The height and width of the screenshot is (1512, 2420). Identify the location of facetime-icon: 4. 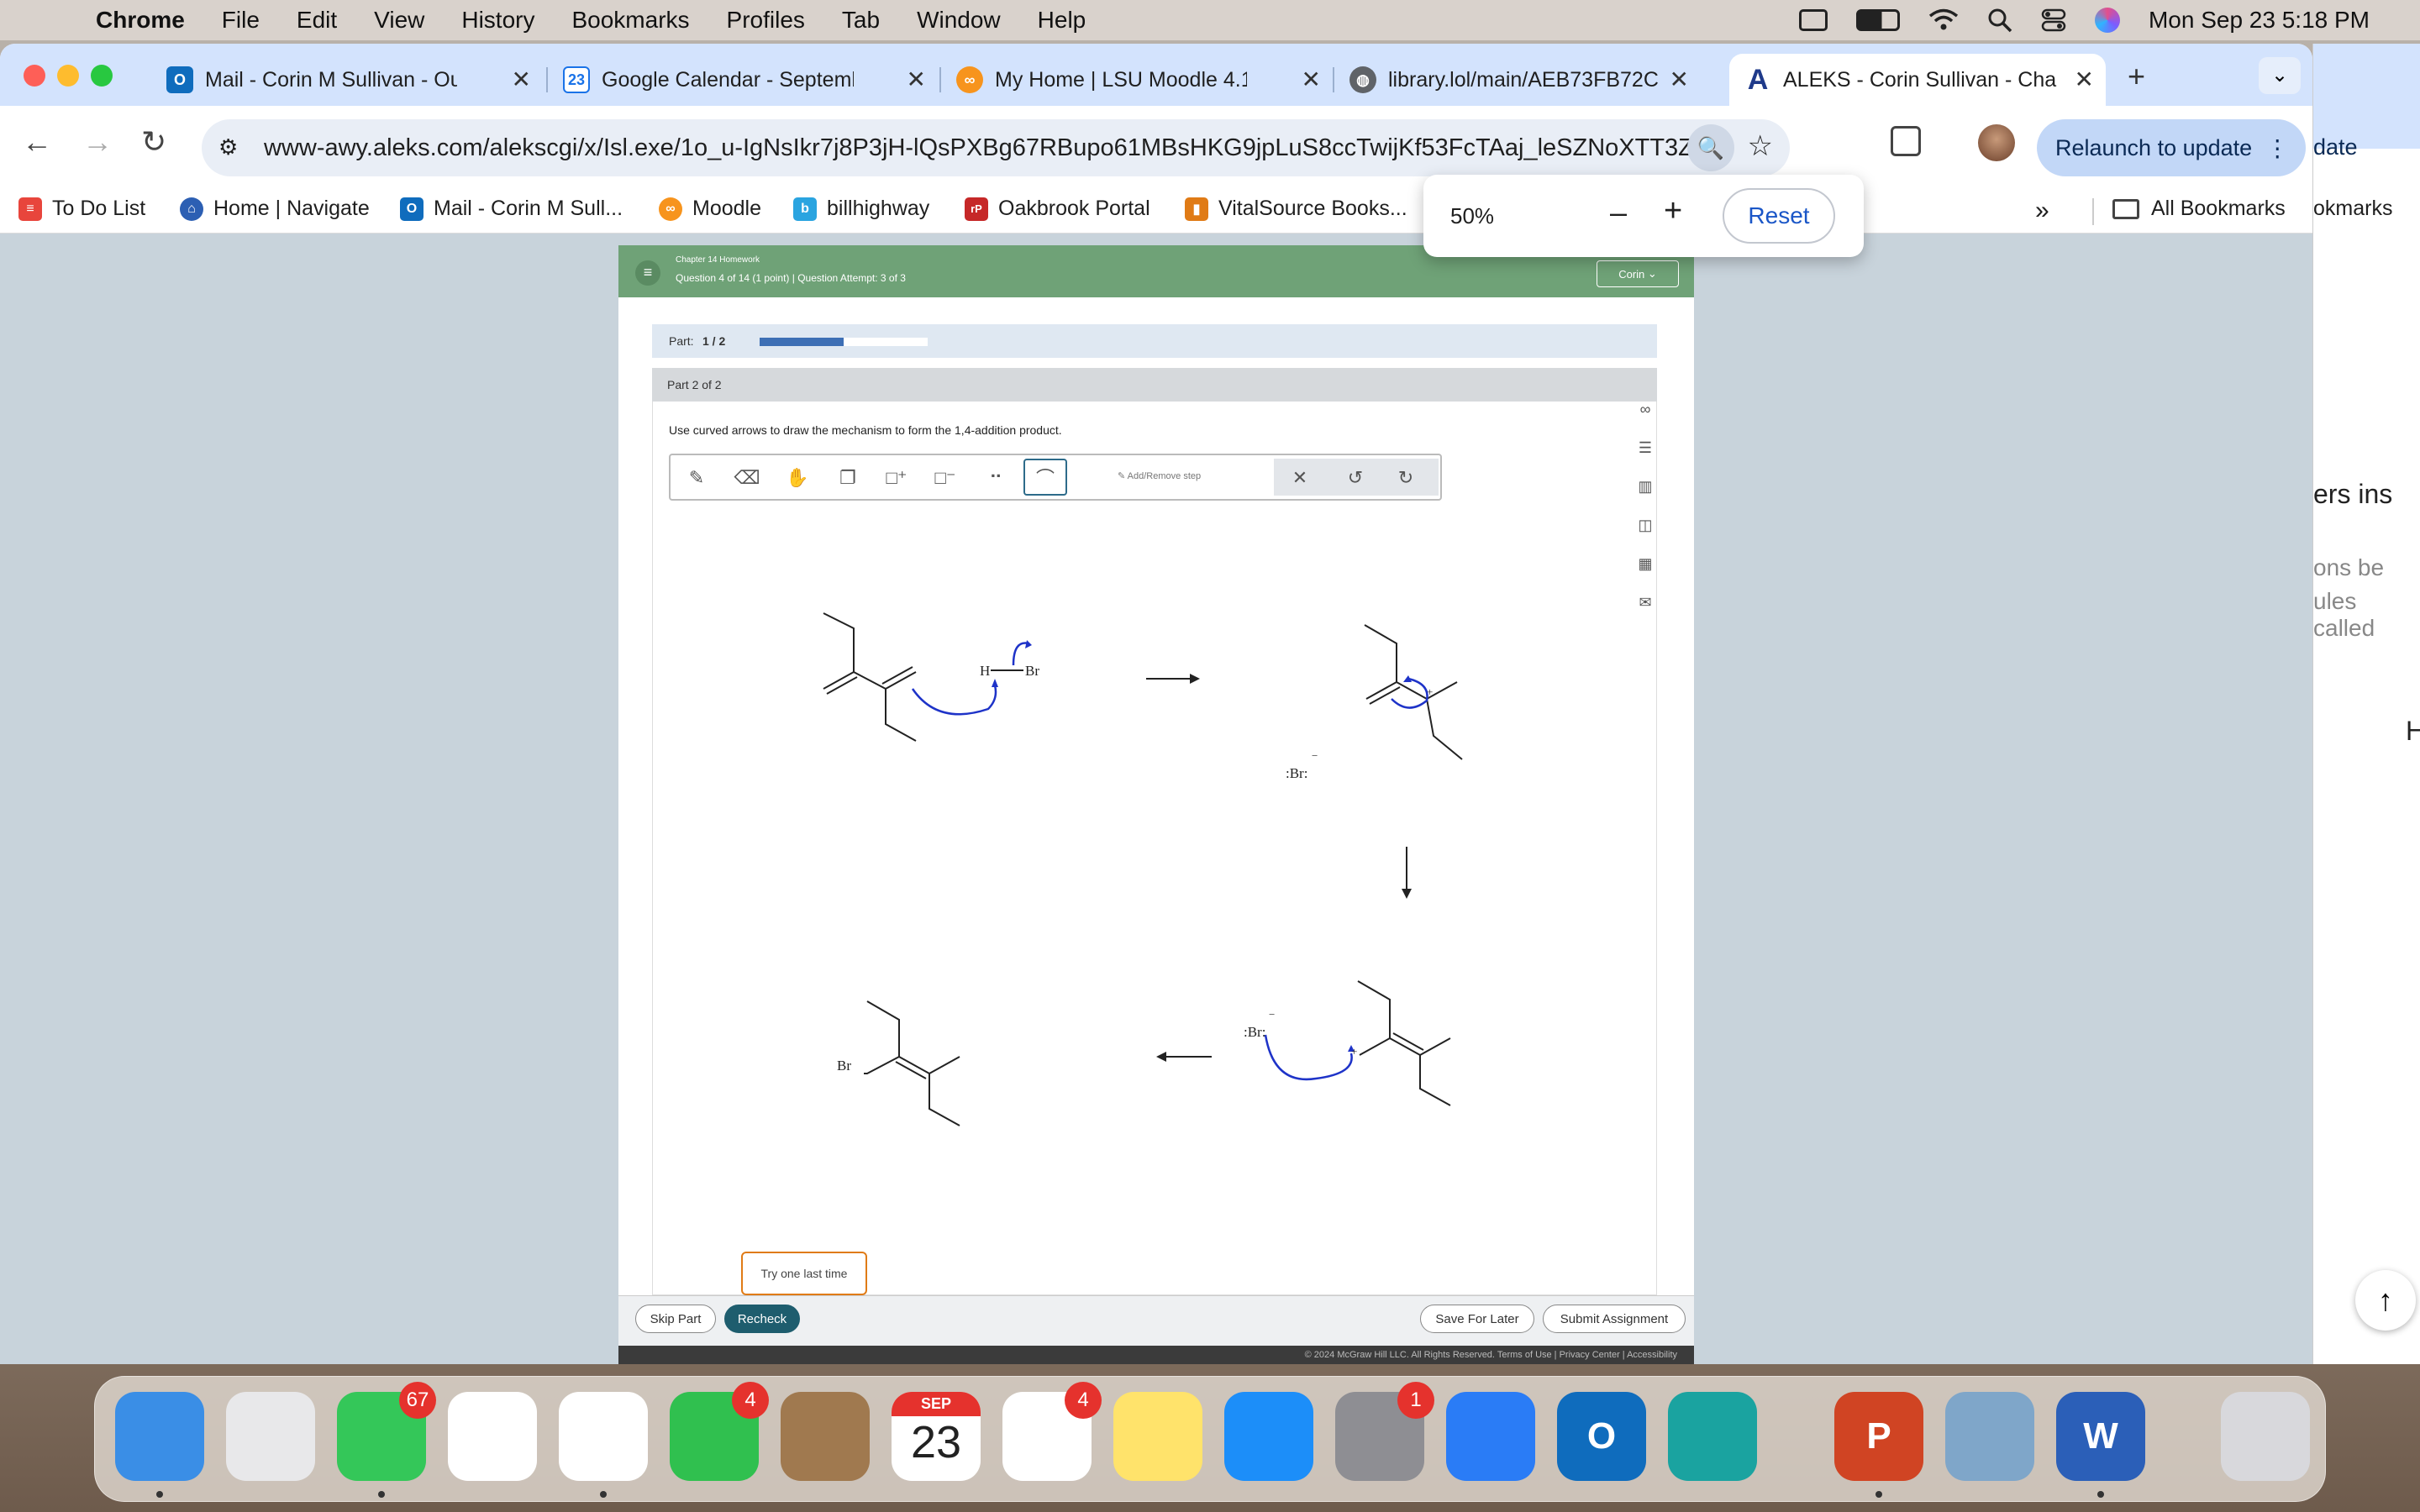
(719, 1431).